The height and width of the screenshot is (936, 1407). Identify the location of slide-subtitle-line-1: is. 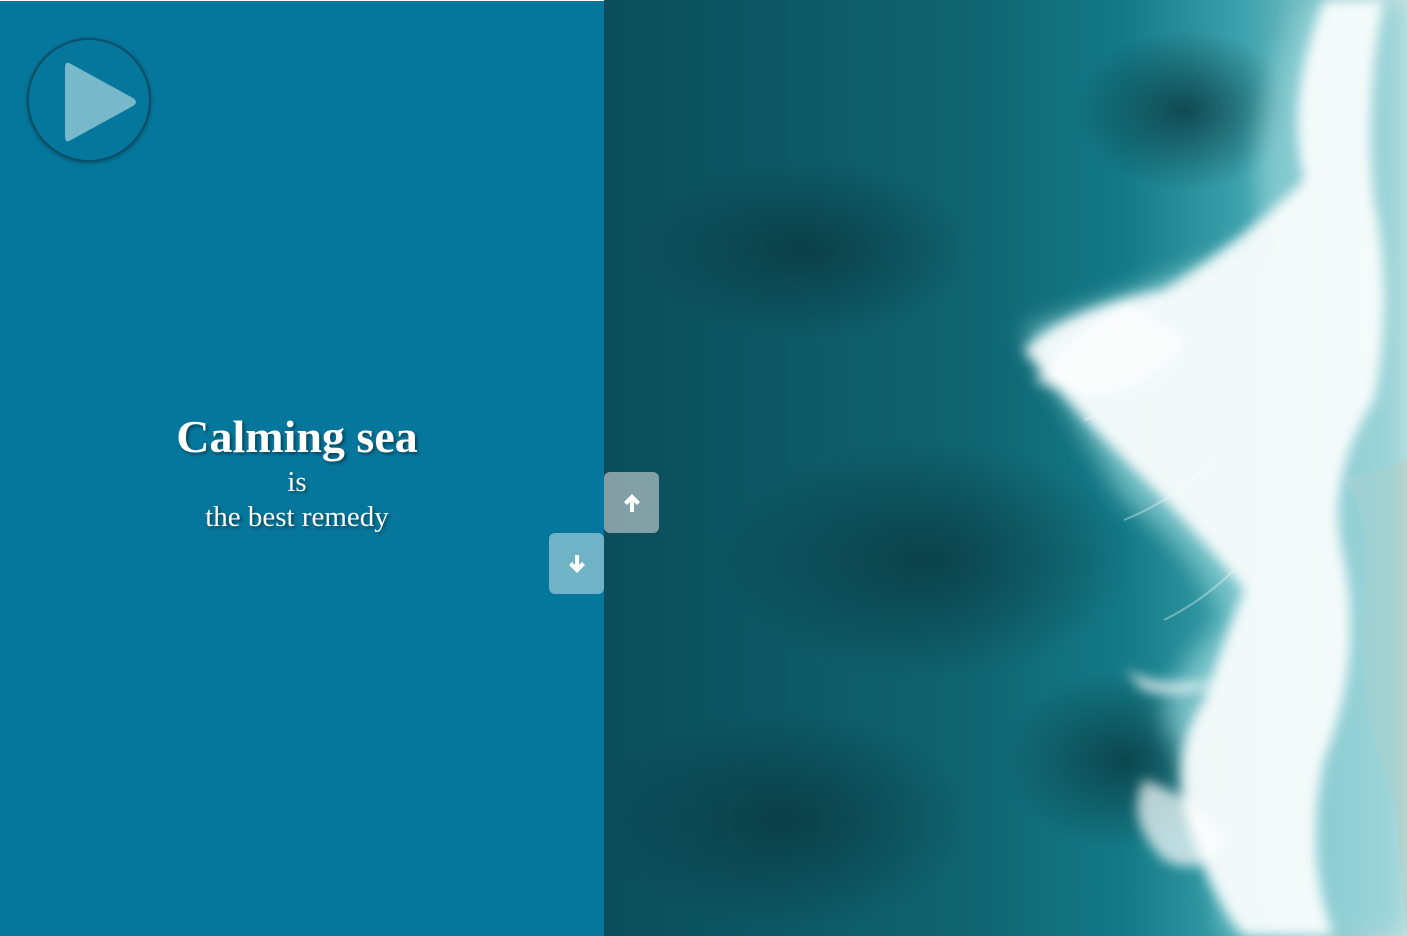
(297, 482).